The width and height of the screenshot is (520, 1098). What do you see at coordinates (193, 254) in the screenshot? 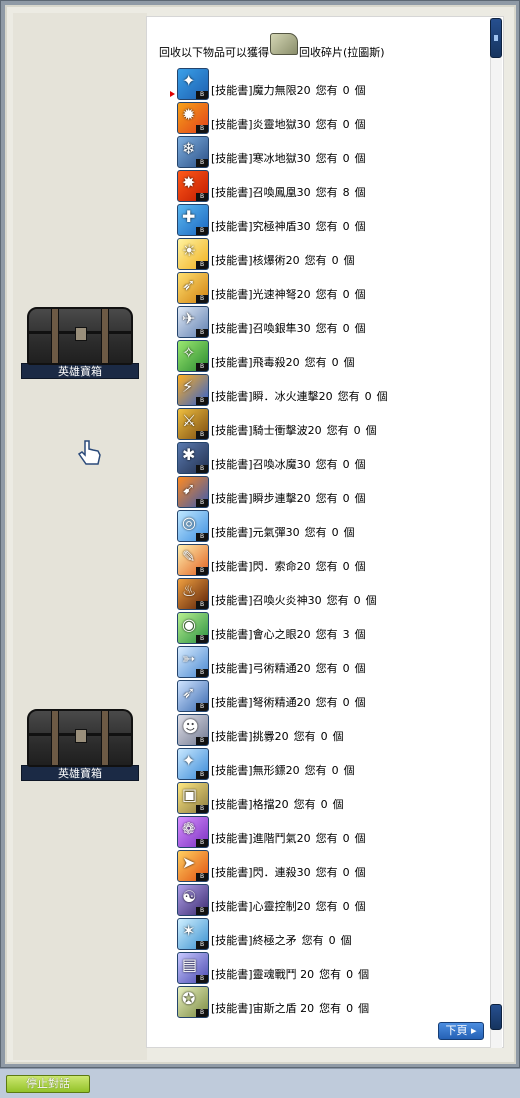
I see `explosion-icon: ☀ B` at bounding box center [193, 254].